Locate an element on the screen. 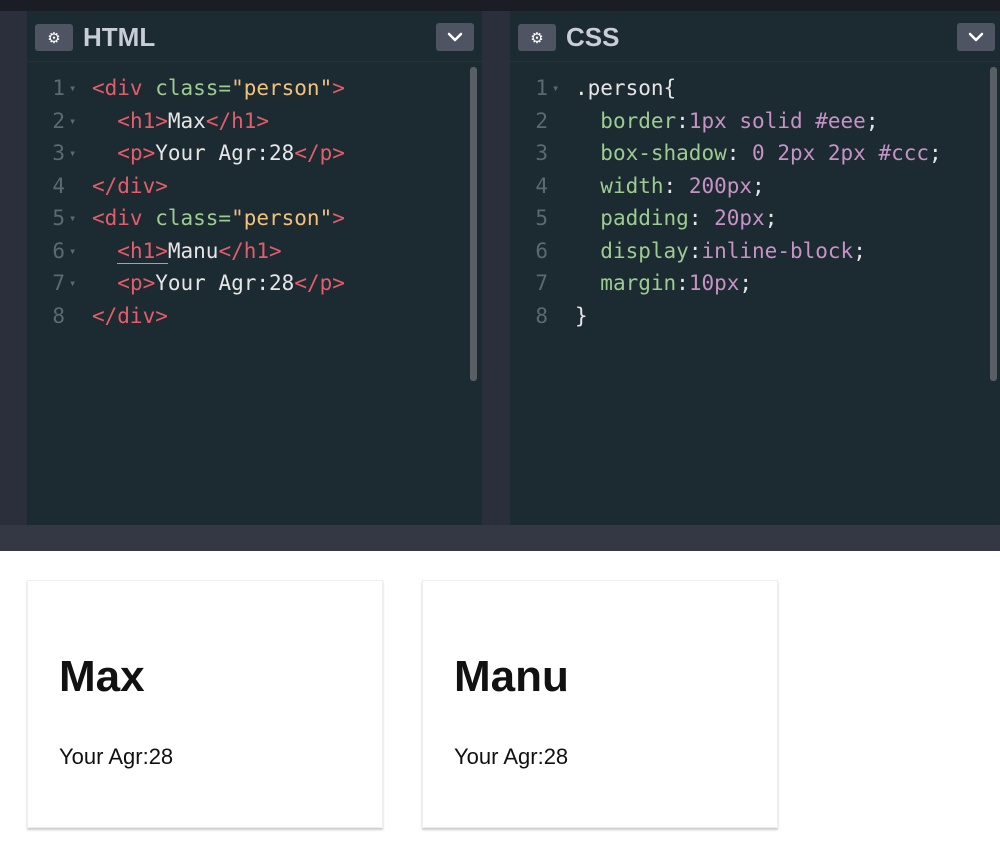 This screenshot has width=1000, height=857. code-line: 5 padding: 20px; is located at coordinates (755, 218).